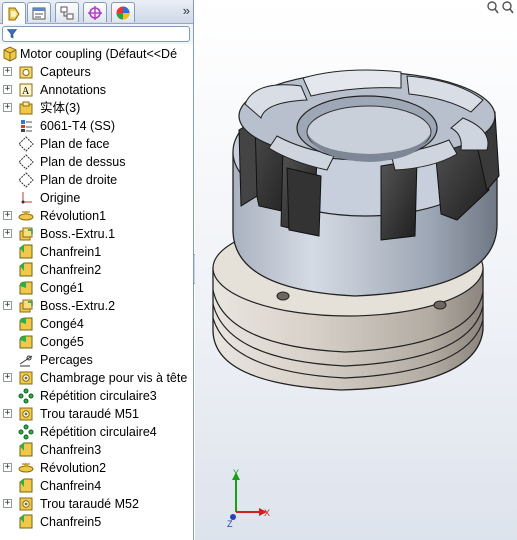 Image resolution: width=517 pixels, height=540 pixels. Describe the element at coordinates (60, 108) in the screenshot. I see `tree-item-label: 实体(3)` at that location.